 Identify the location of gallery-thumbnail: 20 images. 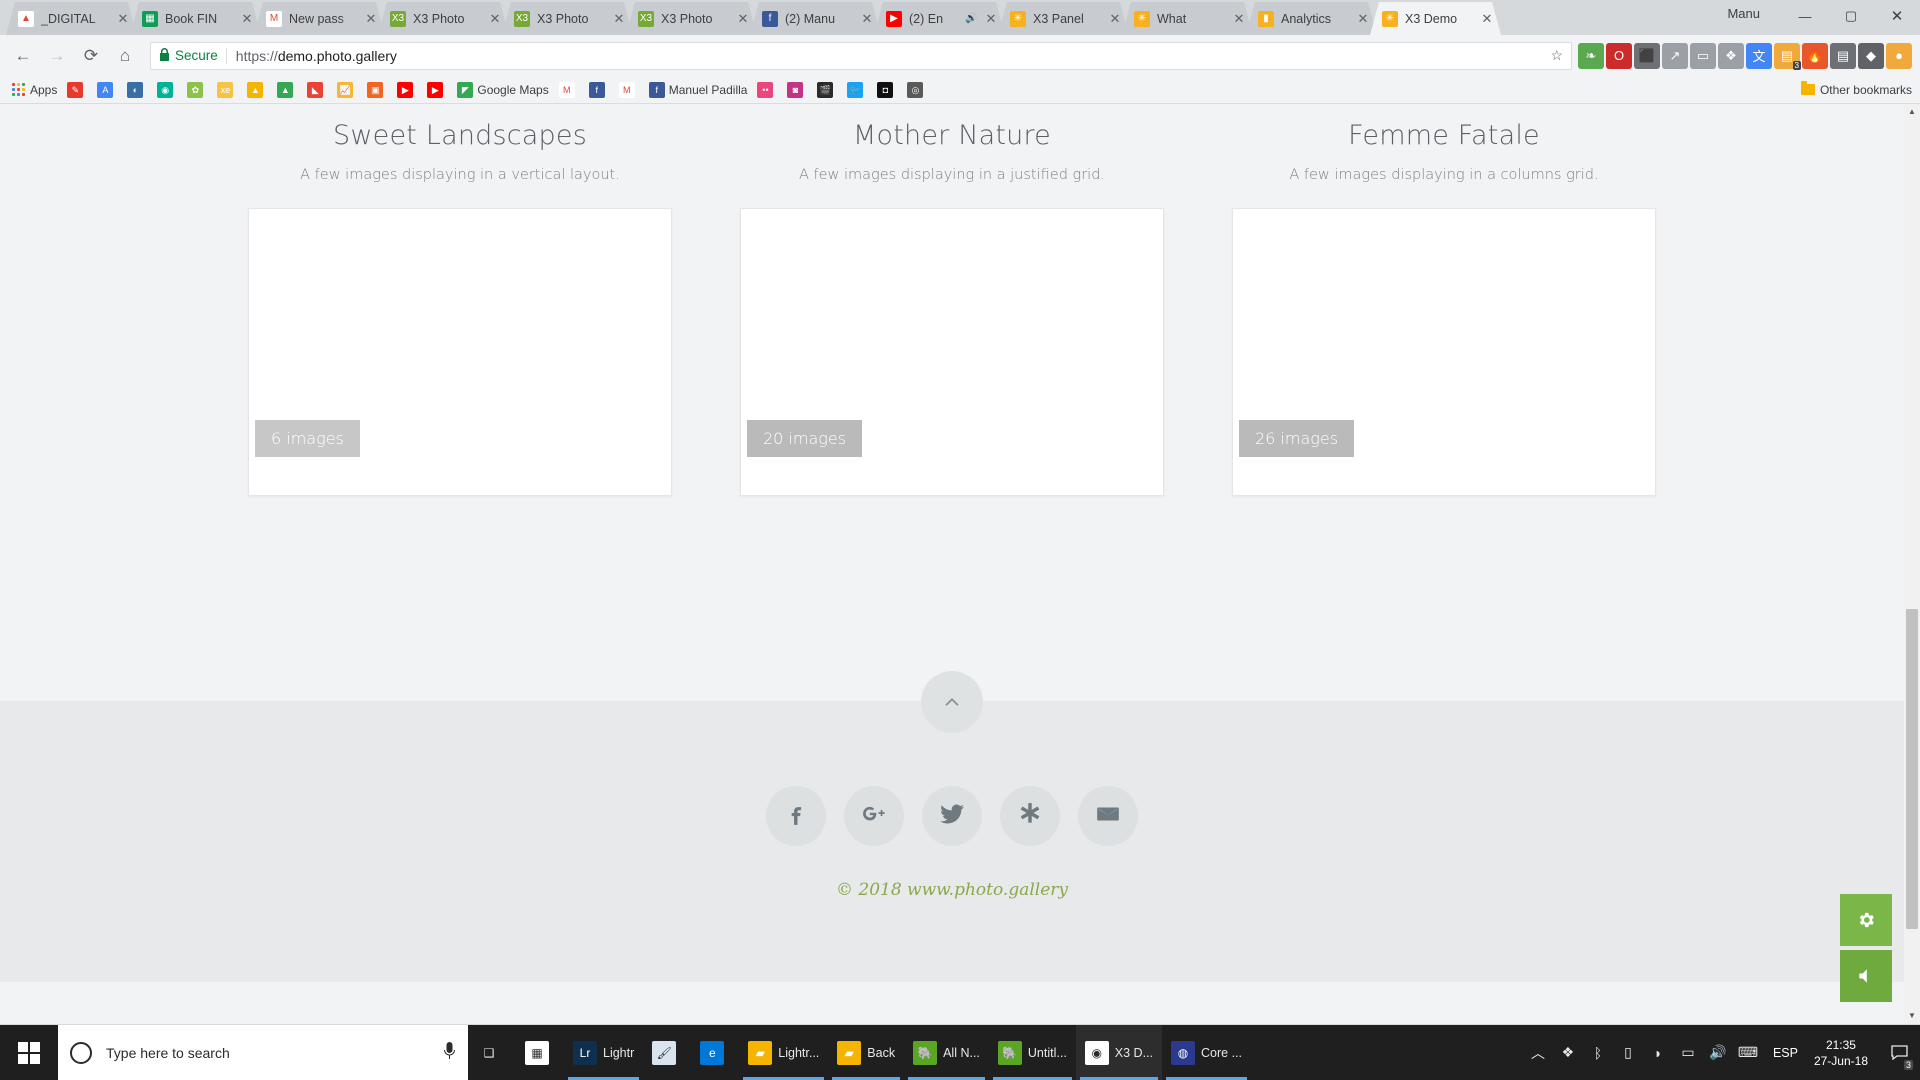
(952, 352).